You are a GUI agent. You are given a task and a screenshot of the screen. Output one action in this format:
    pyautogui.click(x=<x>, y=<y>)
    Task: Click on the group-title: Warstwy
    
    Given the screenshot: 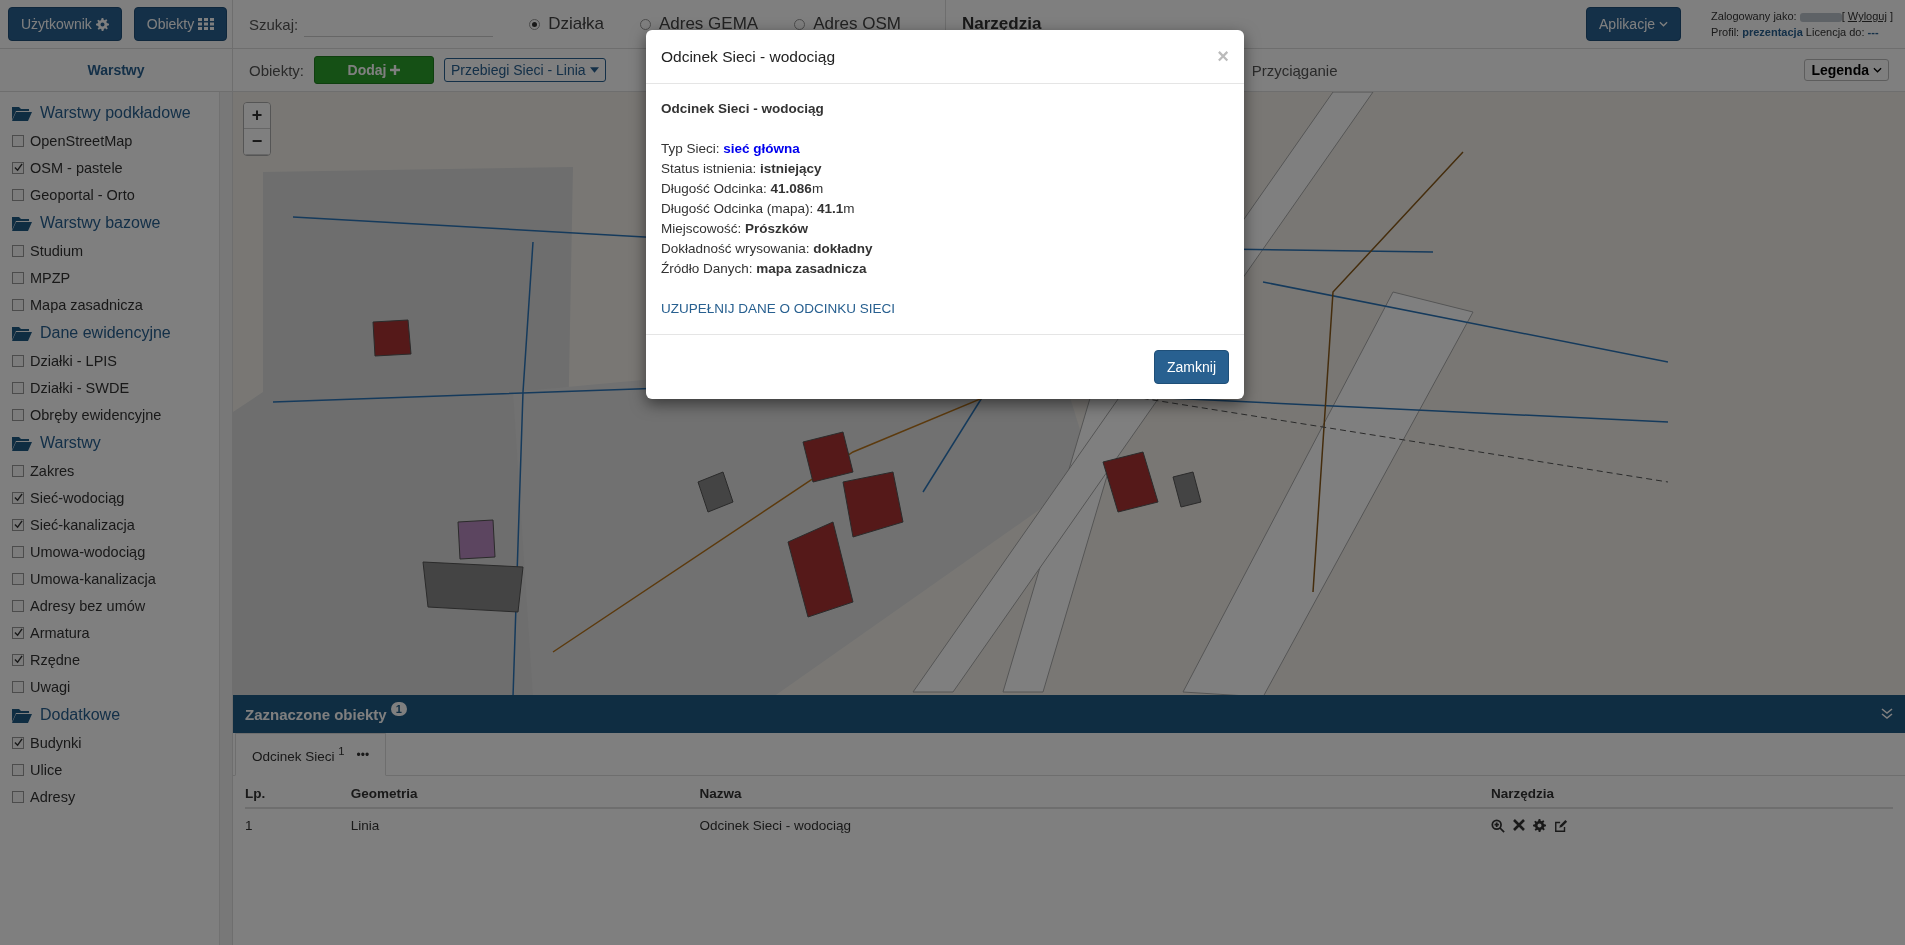 What is the action you would take?
    pyautogui.click(x=70, y=443)
    